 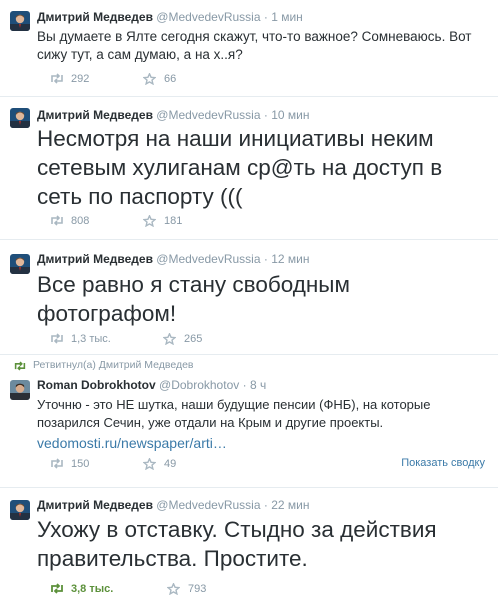 What do you see at coordinates (91, 339) in the screenshot?
I see `retweet-count: 1,3 тыс.` at bounding box center [91, 339].